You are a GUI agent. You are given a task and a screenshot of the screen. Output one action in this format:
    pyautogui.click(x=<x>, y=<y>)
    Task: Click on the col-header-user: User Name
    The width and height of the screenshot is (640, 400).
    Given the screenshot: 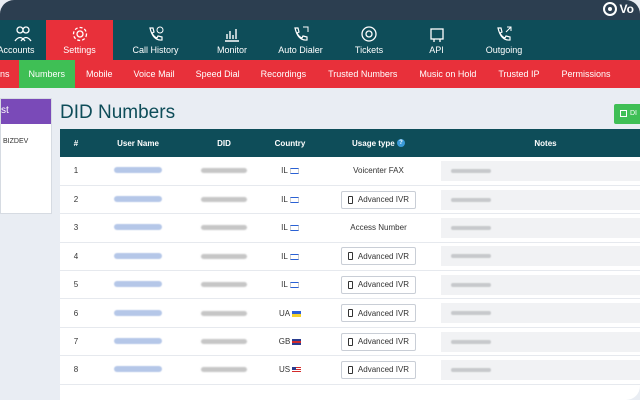 What is the action you would take?
    pyautogui.click(x=138, y=143)
    